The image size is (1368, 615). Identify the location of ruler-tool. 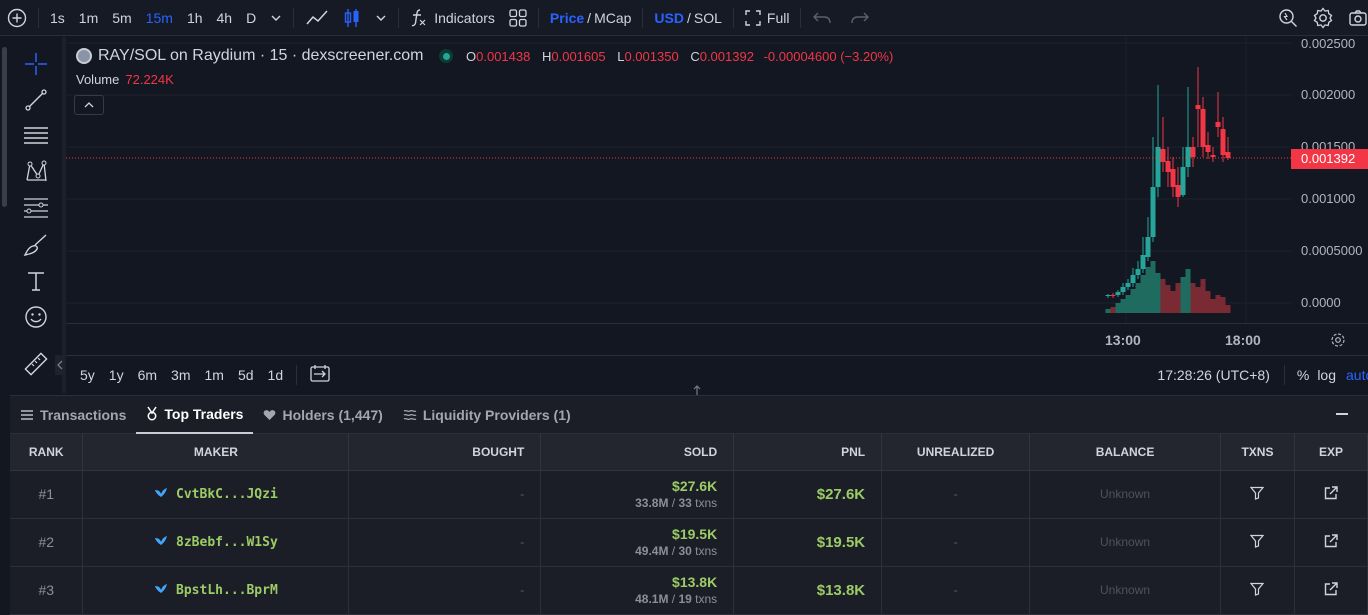
(36, 364).